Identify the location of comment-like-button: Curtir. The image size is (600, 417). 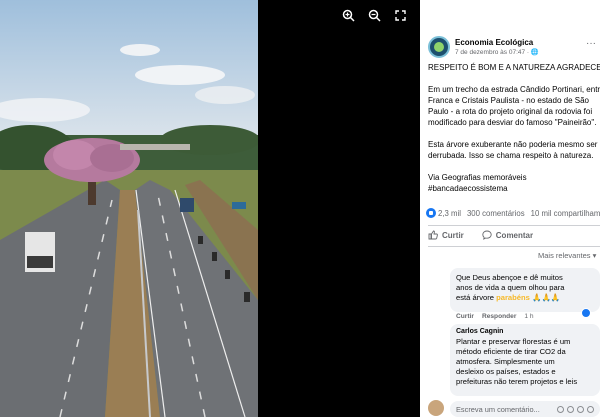
(465, 316).